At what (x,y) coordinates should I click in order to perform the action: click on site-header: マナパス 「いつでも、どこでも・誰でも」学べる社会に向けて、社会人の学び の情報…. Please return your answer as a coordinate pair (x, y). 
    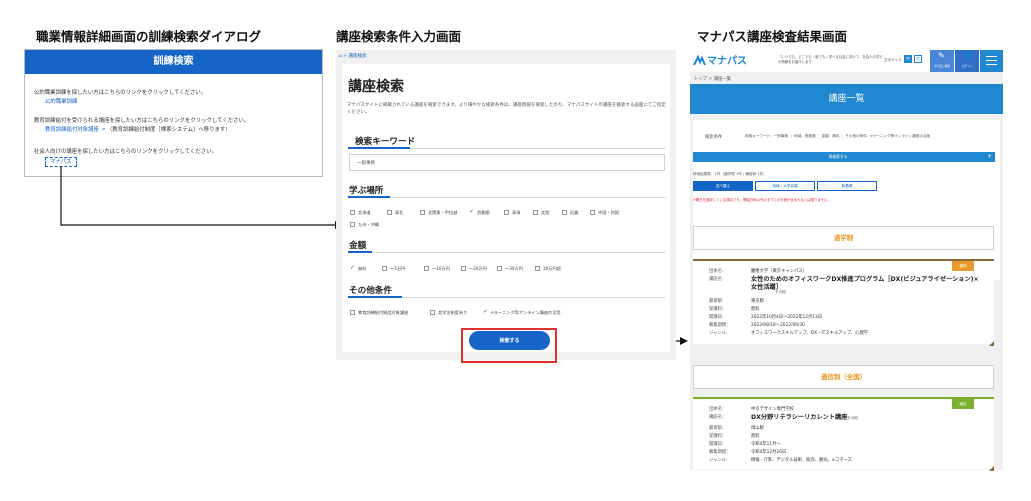
    Looking at the image, I should click on (846, 61).